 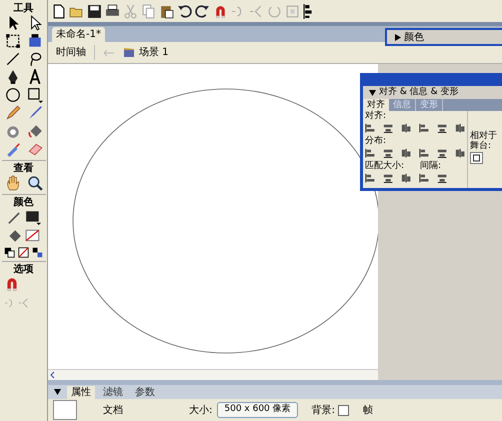 What do you see at coordinates (81, 392) in the screenshot?
I see `panel-tab: 属性` at bounding box center [81, 392].